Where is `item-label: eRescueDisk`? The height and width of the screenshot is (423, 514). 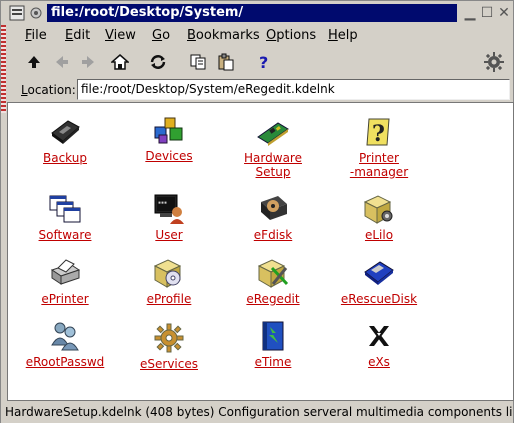 item-label: eRescueDisk is located at coordinates (379, 299).